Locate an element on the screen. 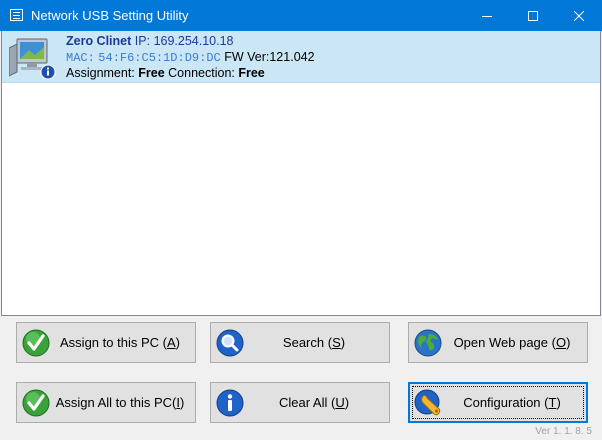 This screenshot has height=440, width=602. minimize-button is located at coordinates (487, 15).